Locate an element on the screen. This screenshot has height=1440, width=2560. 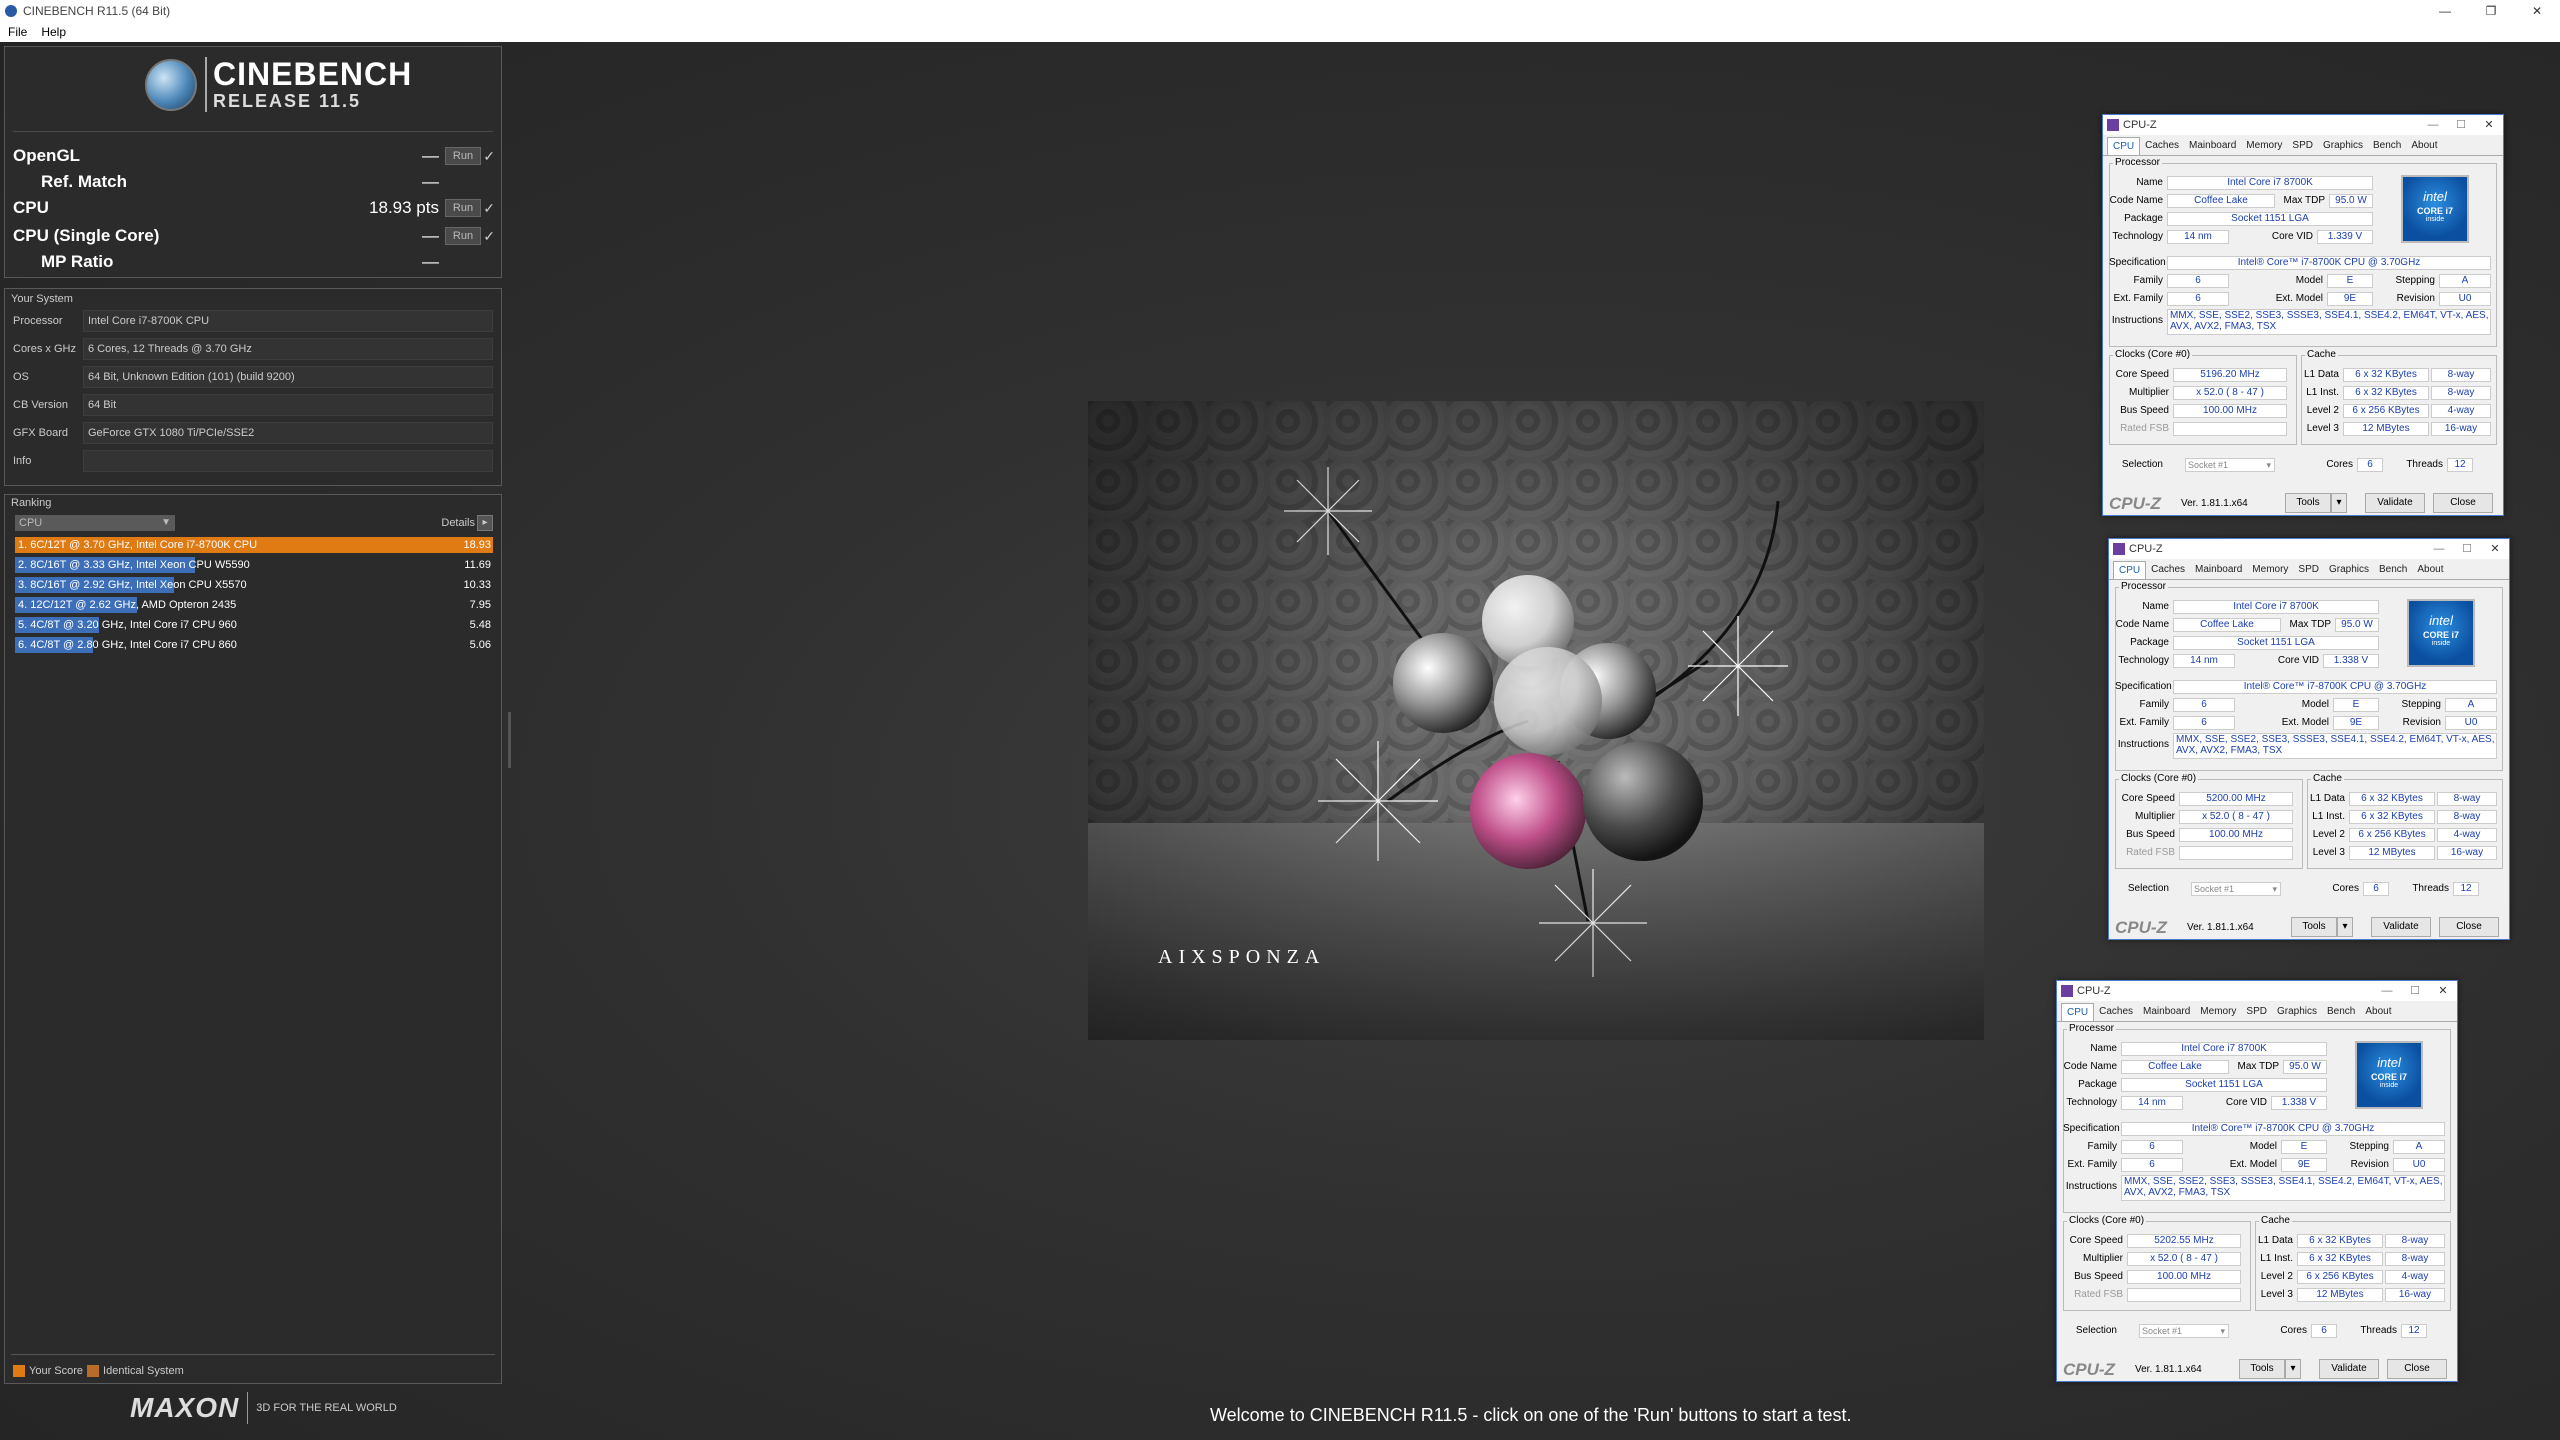
cpu-single-checkbox: ✓ is located at coordinates (489, 236).